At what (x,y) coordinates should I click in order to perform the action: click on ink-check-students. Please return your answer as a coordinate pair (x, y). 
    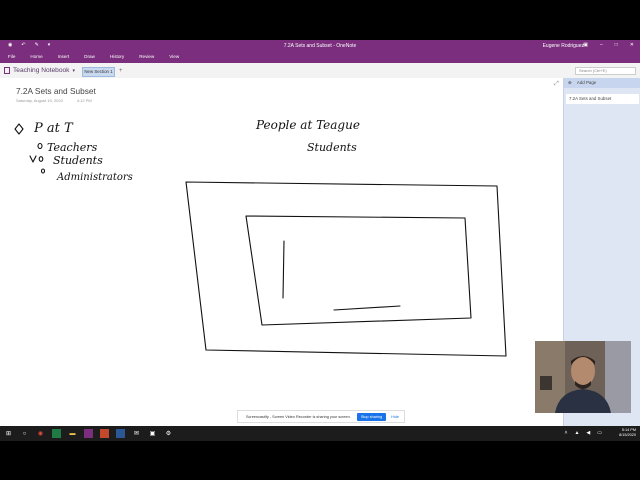
    Looking at the image, I should click on (33, 159).